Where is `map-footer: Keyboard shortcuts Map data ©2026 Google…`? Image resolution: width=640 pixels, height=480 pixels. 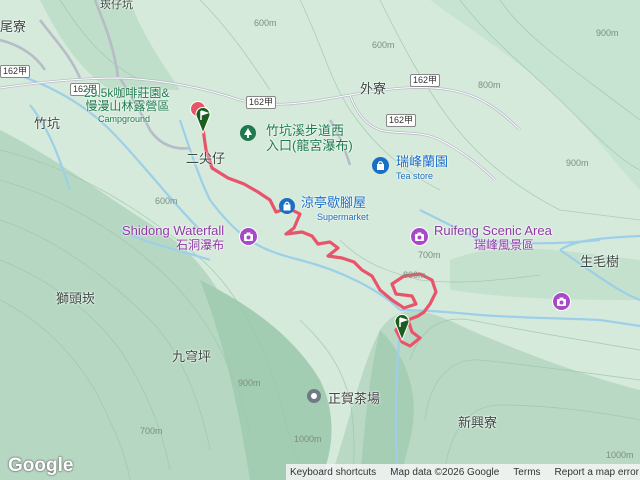
map-footer: Keyboard shortcuts Map data ©2026 Google… is located at coordinates (463, 472).